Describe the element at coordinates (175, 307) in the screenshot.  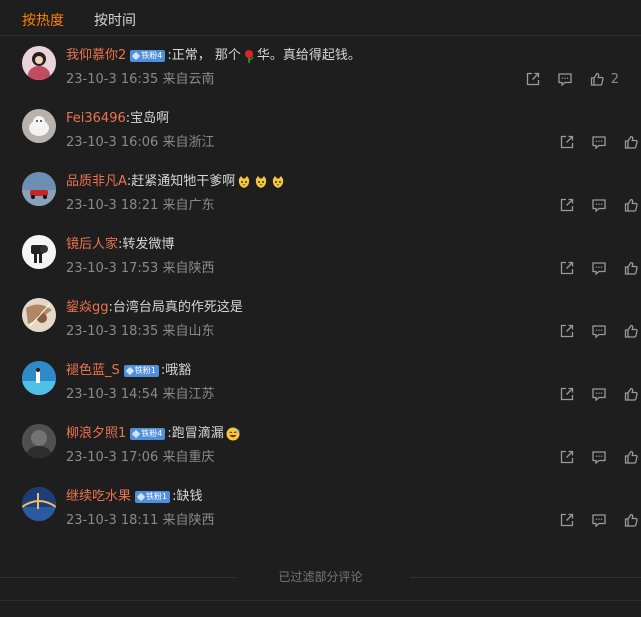
I see `comment-text: :台湾台局真的作死这是` at that location.